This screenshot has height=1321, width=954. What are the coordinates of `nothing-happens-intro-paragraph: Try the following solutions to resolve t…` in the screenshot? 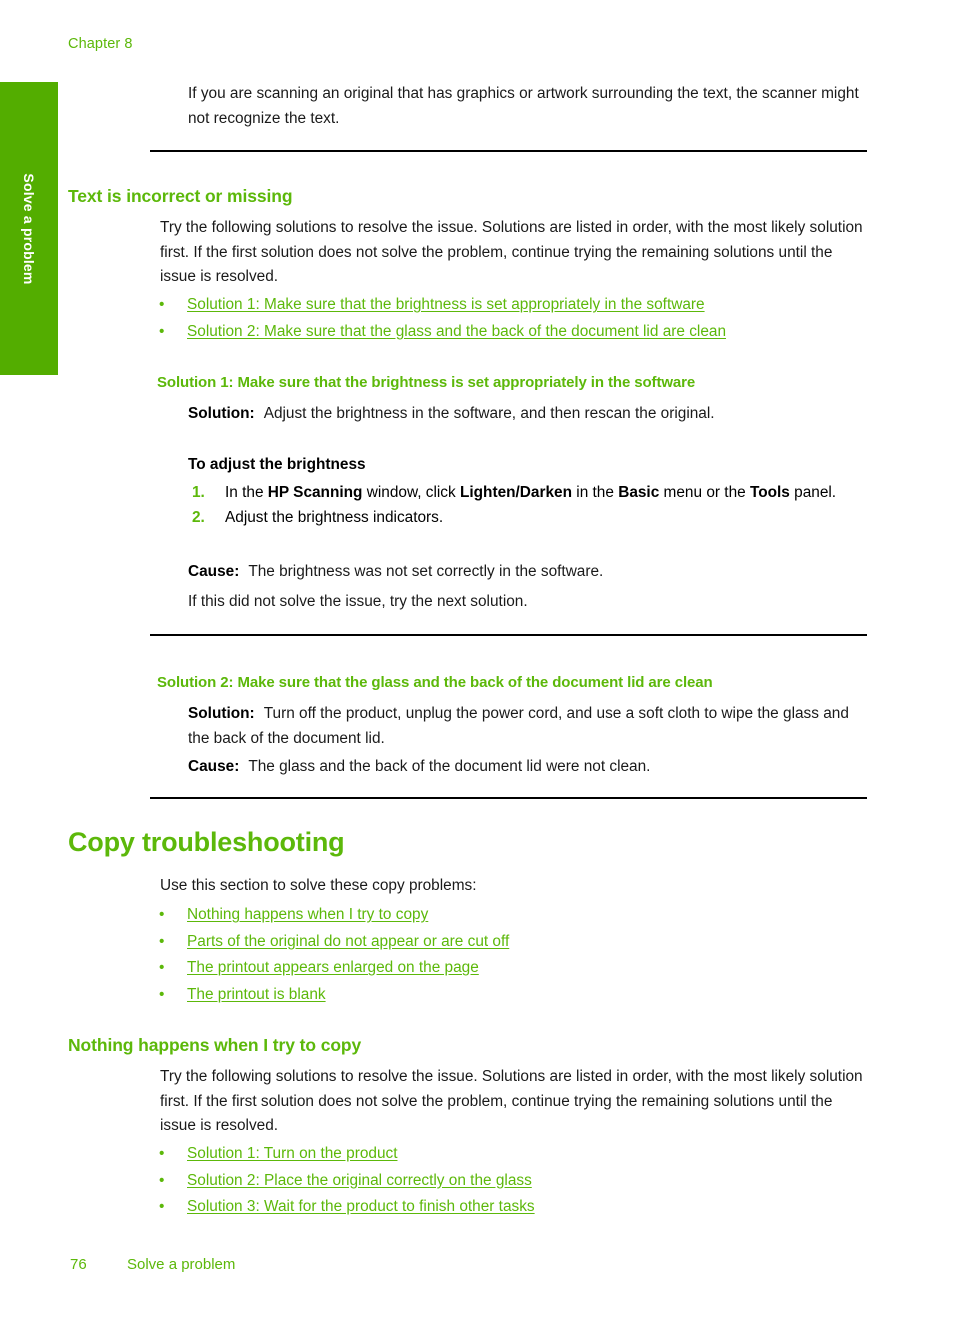 It's located at (511, 1101).